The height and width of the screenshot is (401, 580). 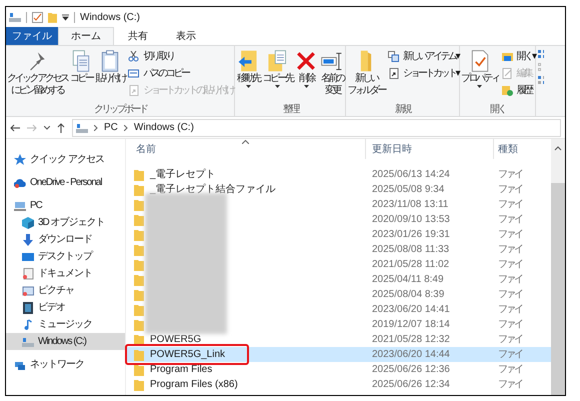 What do you see at coordinates (423, 73) in the screenshot?
I see `ribbon-small-button: ショートカット ▾` at bounding box center [423, 73].